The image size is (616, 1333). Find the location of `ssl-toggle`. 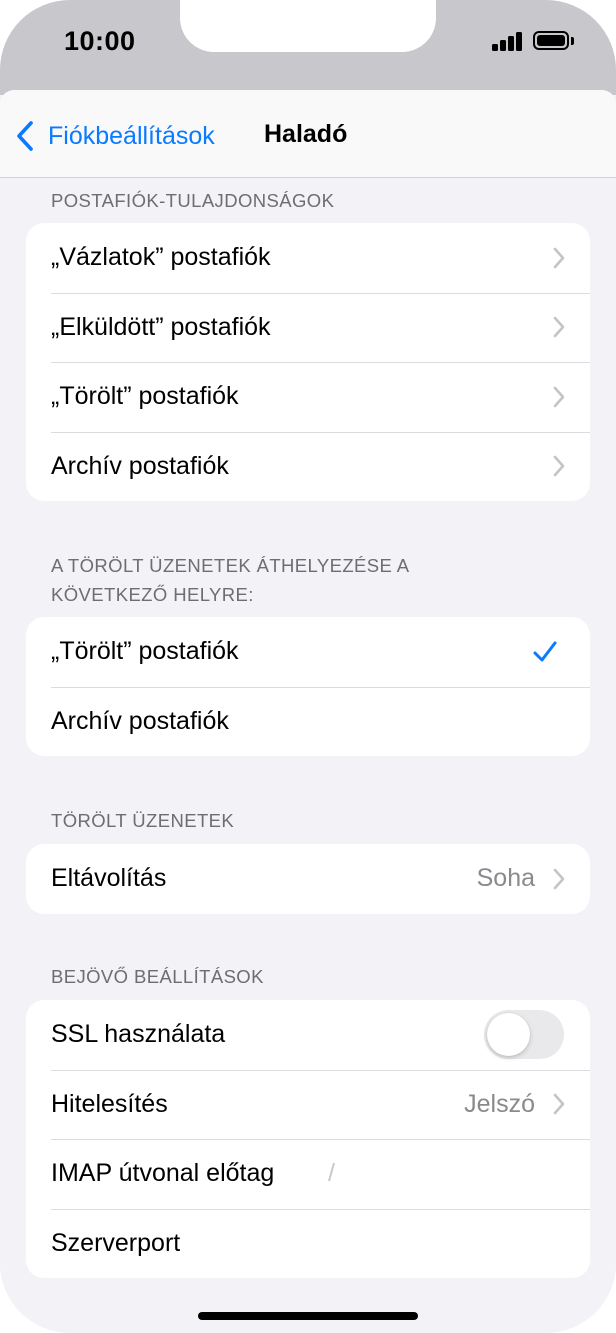

ssl-toggle is located at coordinates (524, 1035).